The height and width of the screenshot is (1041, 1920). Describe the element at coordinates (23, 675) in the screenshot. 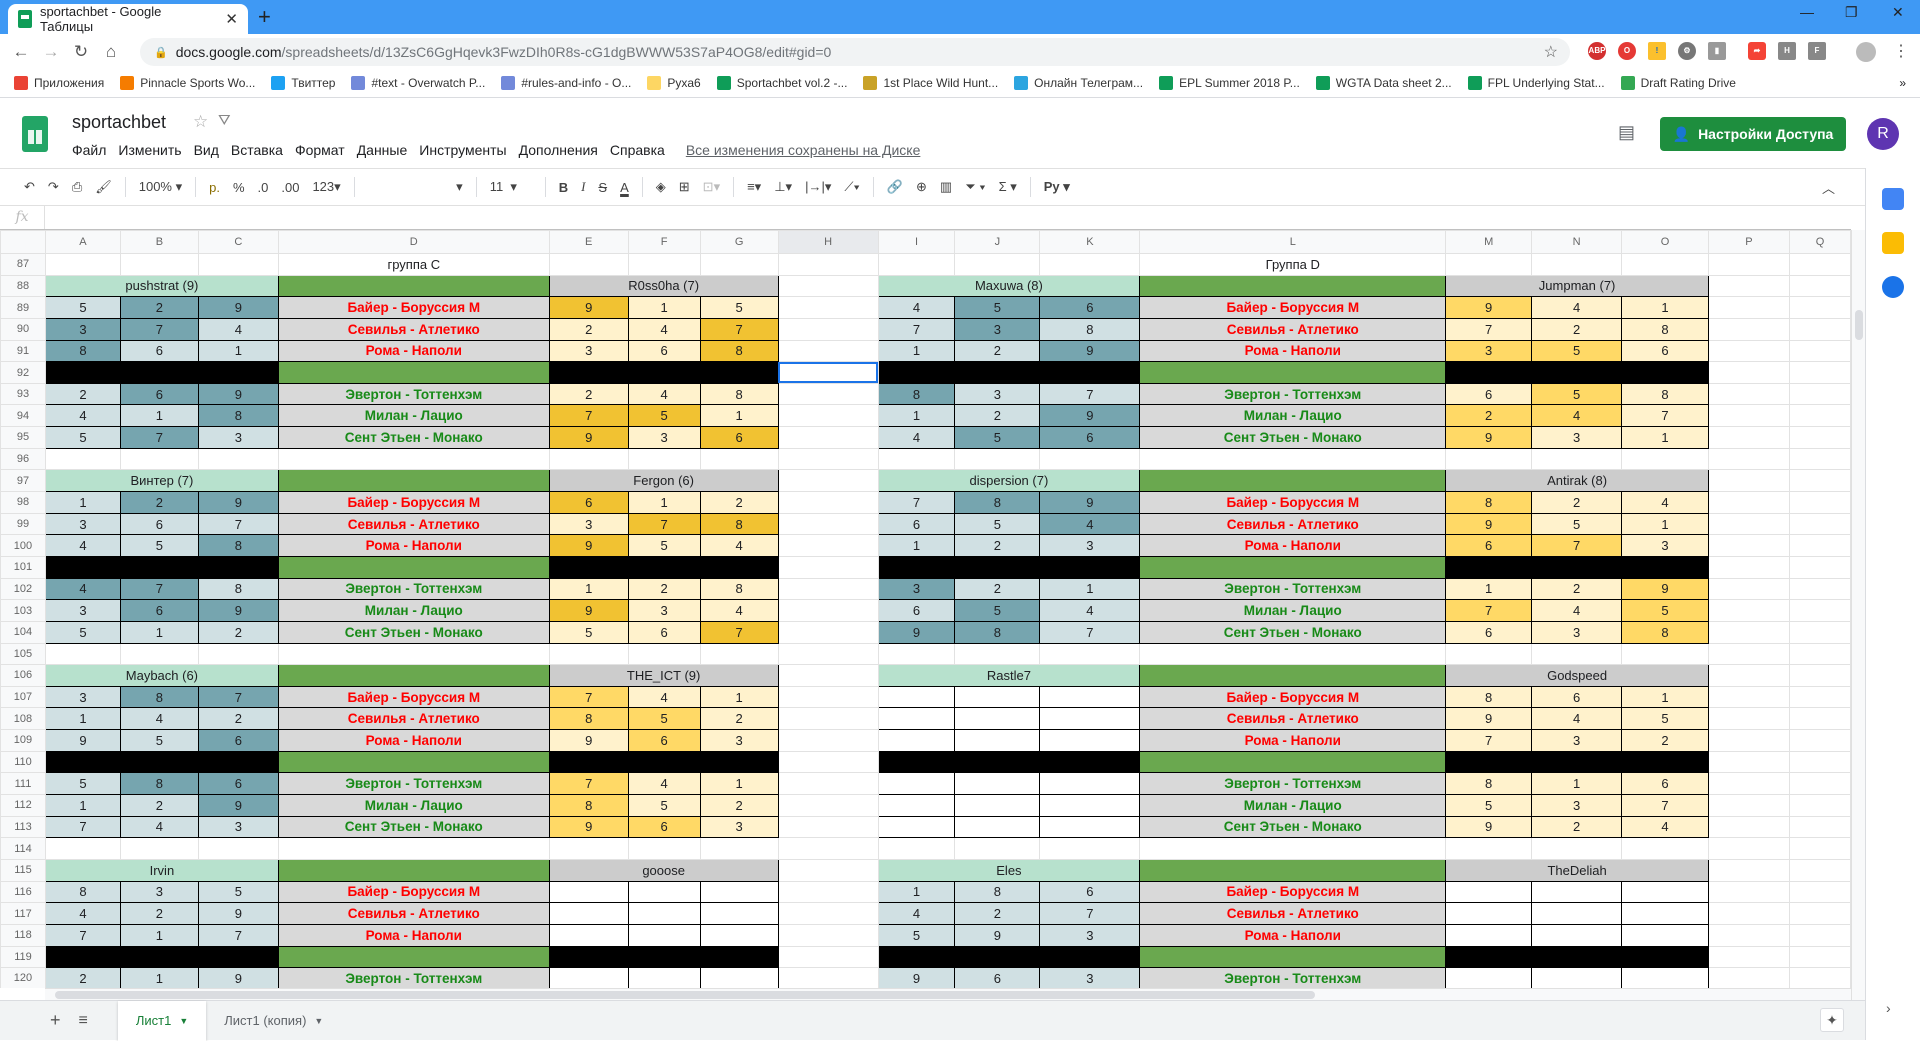

I see `row-header: 106` at that location.